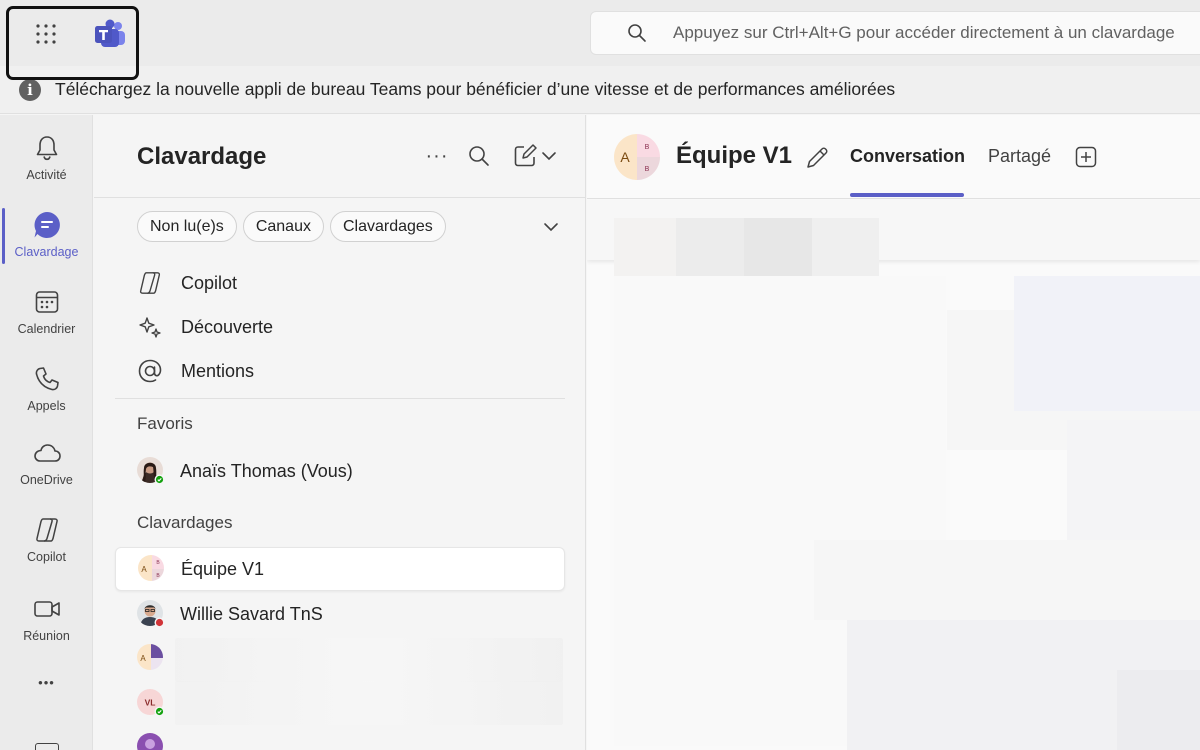 This screenshot has width=1200, height=750. I want to click on rail-item-label: Copilot, so click(46, 557).